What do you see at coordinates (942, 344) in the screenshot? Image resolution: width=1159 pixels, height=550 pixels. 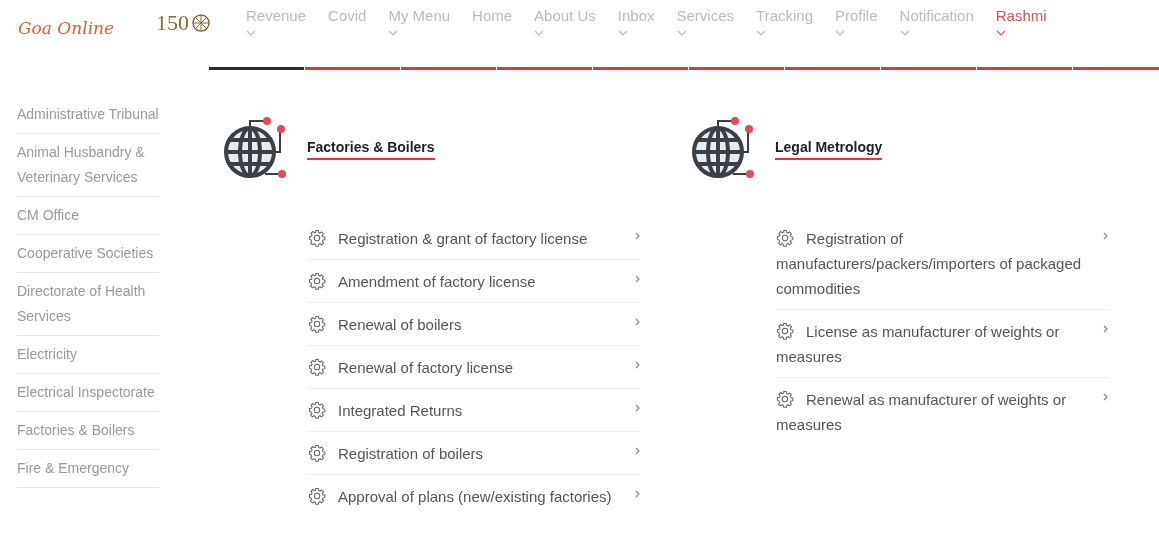 I see `service-link: License as manufacturer of weights or measures` at bounding box center [942, 344].